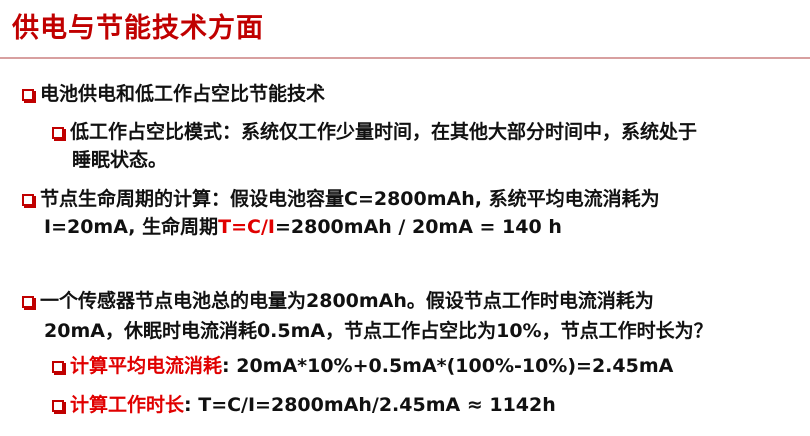  I want to click on sub-bullet-work-time: 计算工作时长: T=C/I=2800mAh/2.45mA ≈ 1142h, so click(304, 405).